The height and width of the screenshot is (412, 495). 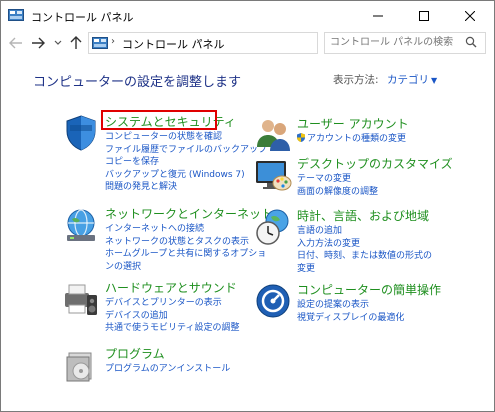 I want to click on title-bar: コントロール パネル, so click(x=247, y=16).